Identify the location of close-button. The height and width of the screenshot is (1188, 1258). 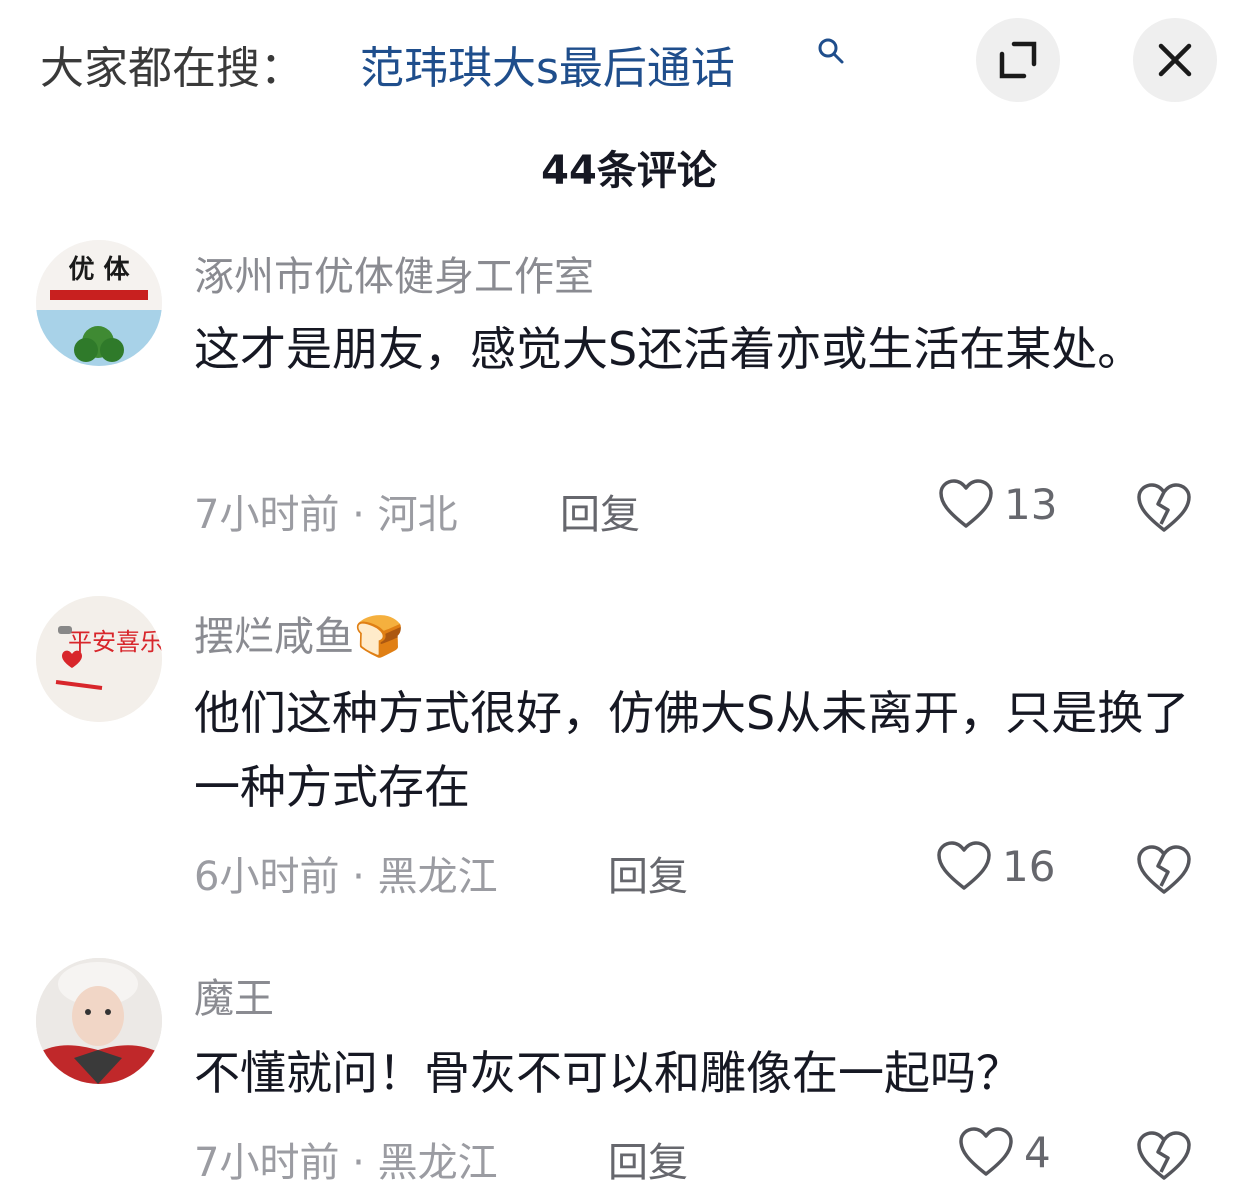
(1175, 60).